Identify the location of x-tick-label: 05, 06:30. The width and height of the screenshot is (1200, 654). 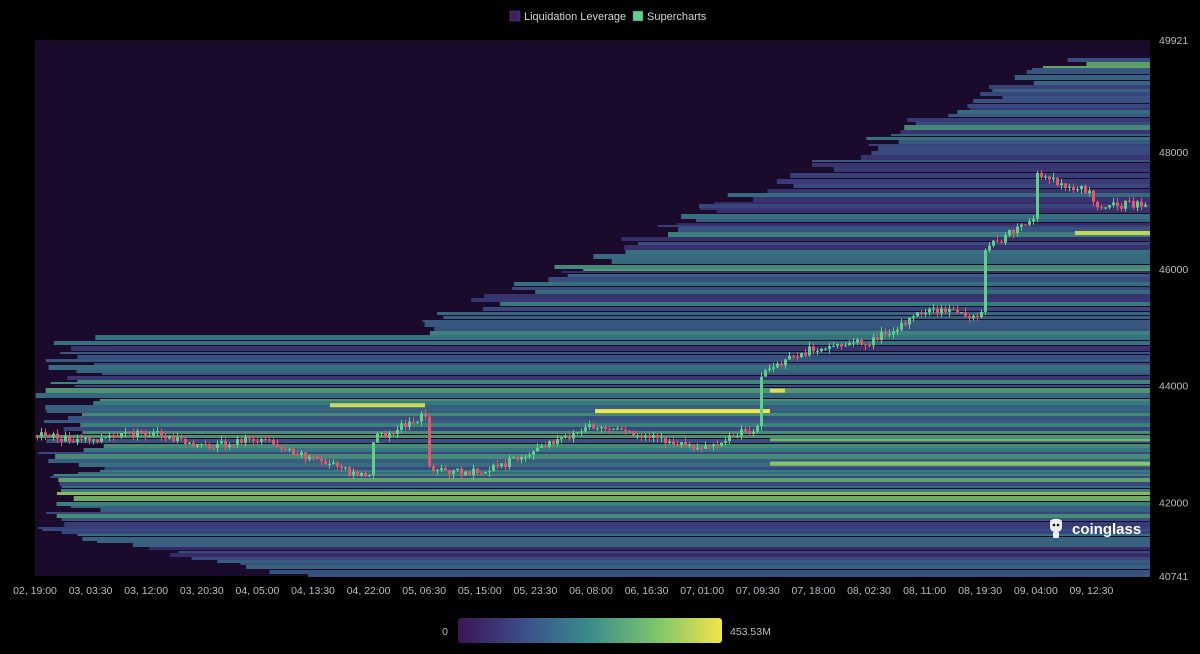
(424, 591).